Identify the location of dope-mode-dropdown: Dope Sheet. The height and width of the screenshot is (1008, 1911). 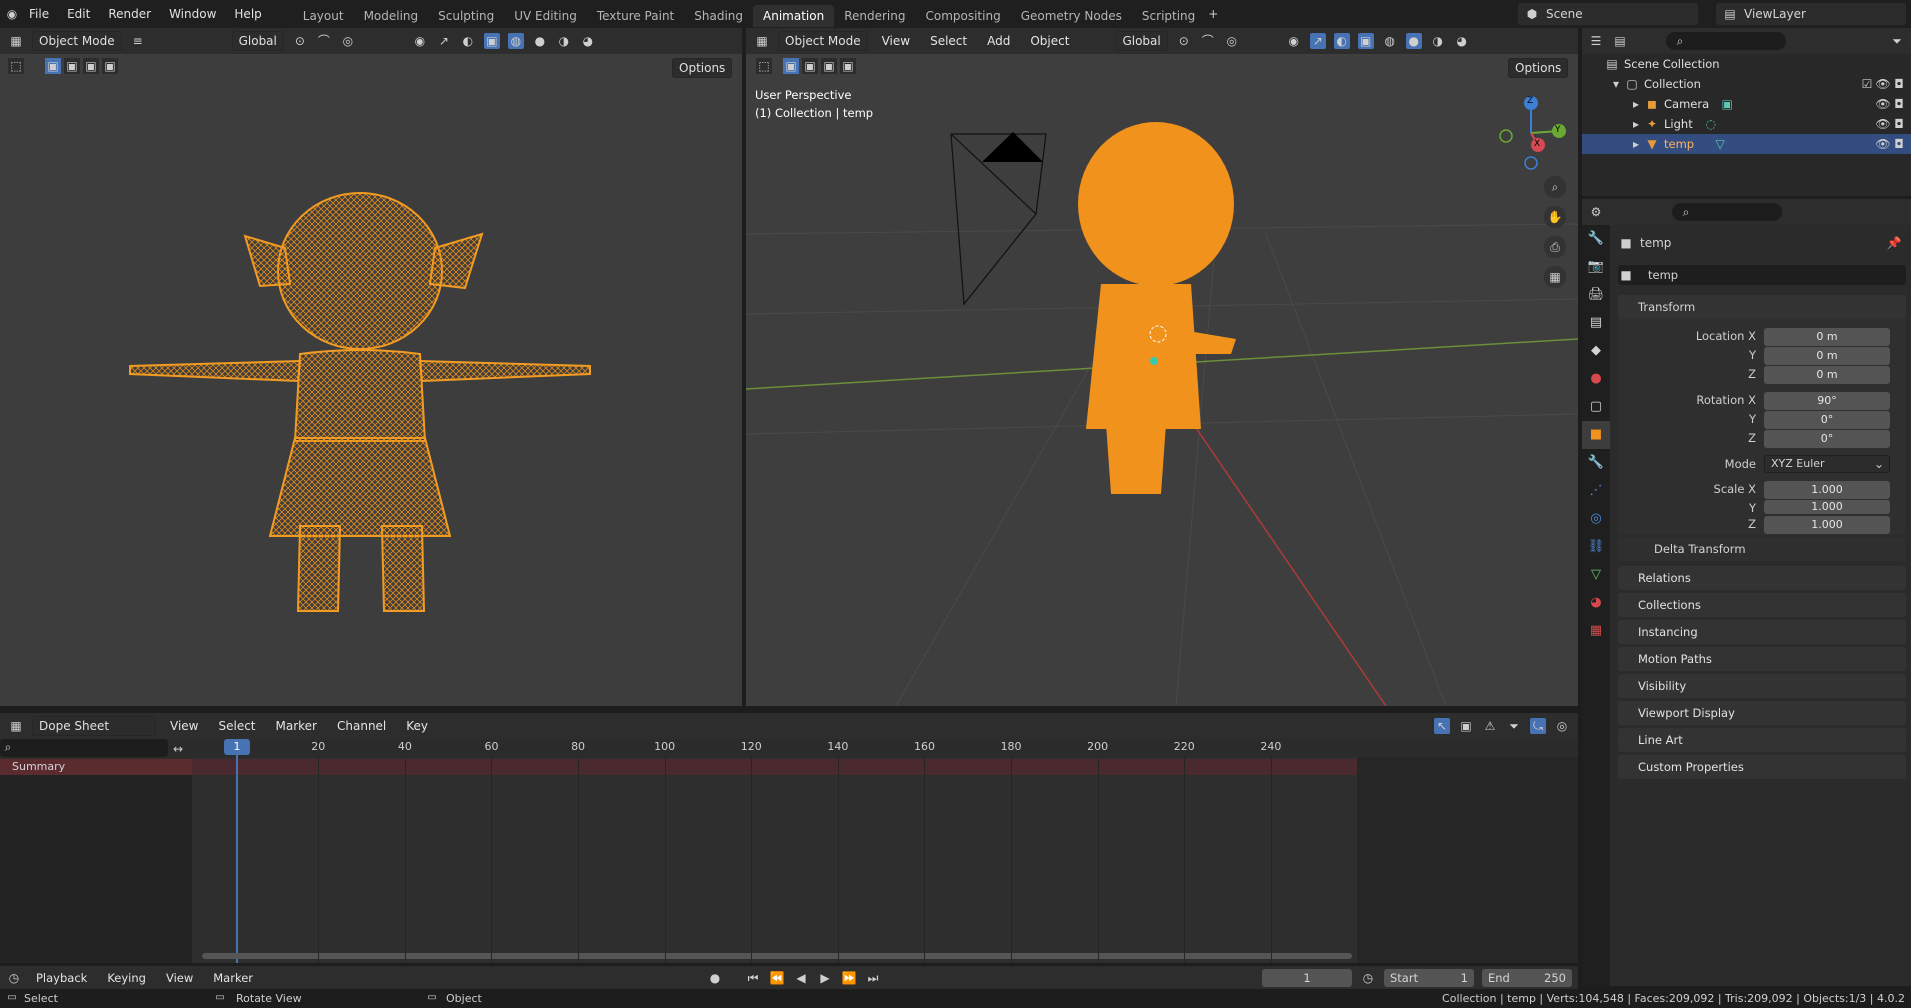
(94, 726).